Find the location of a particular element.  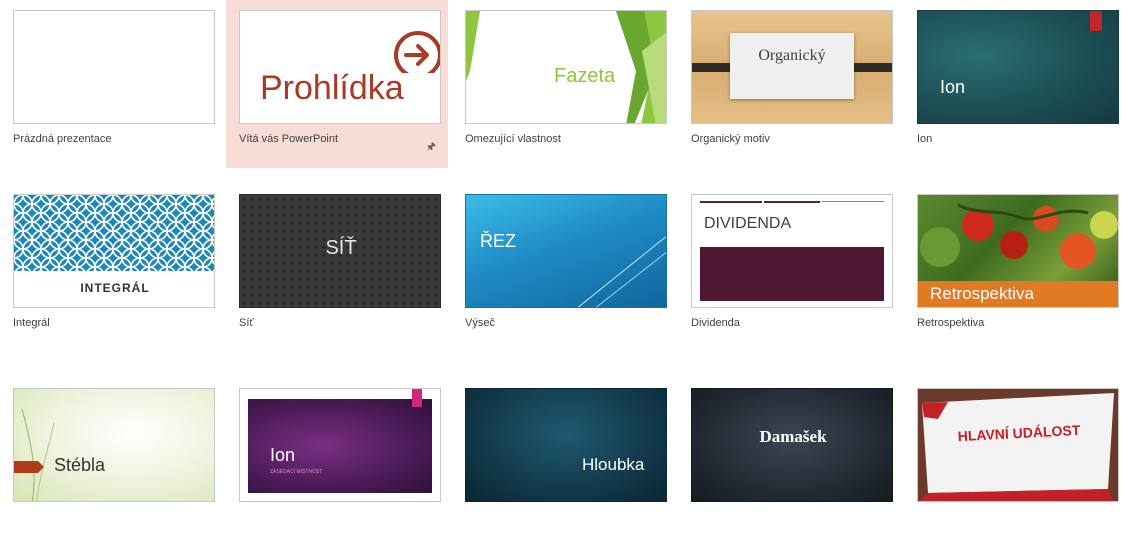

template-depth: Hloubka is located at coordinates (563, 462).